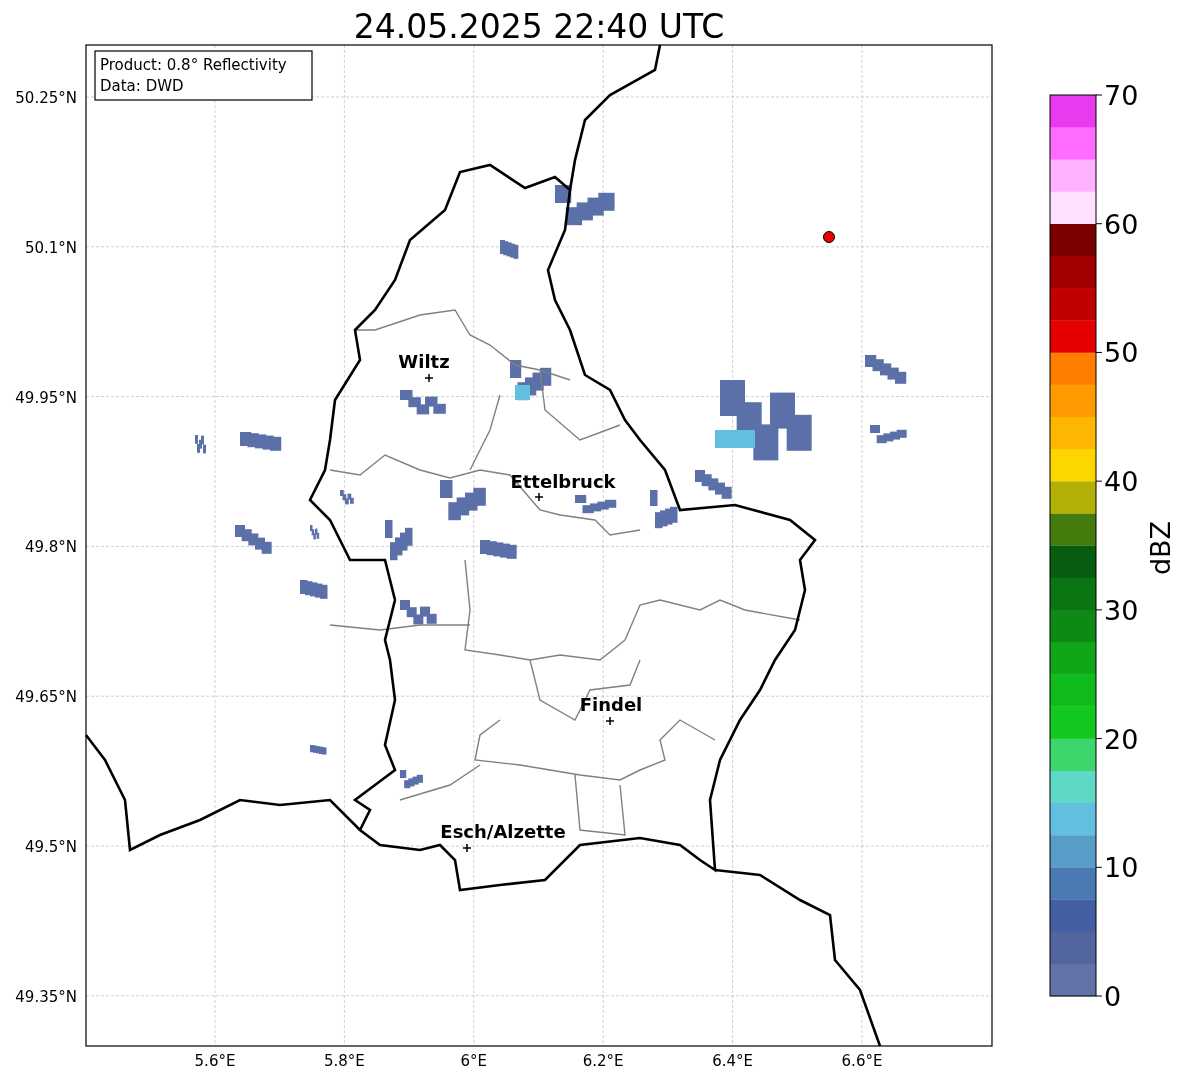 The image size is (1184, 1081). What do you see at coordinates (344, 1061) in the screenshot?
I see `longitude-label: 5.8°E` at bounding box center [344, 1061].